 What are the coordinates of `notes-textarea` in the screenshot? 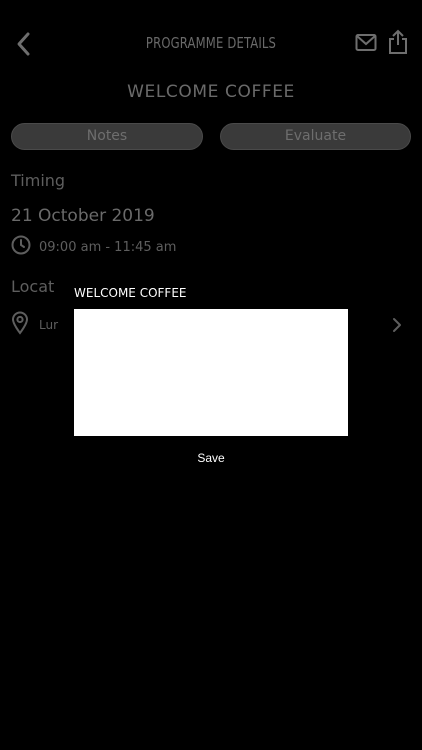 It's located at (211, 372).